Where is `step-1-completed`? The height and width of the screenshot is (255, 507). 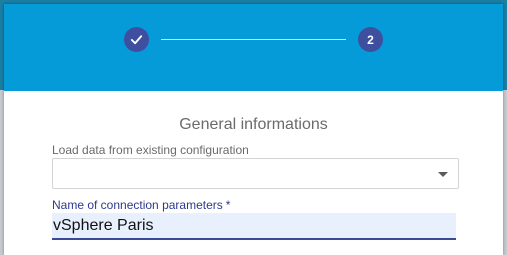 step-1-completed is located at coordinates (136, 39).